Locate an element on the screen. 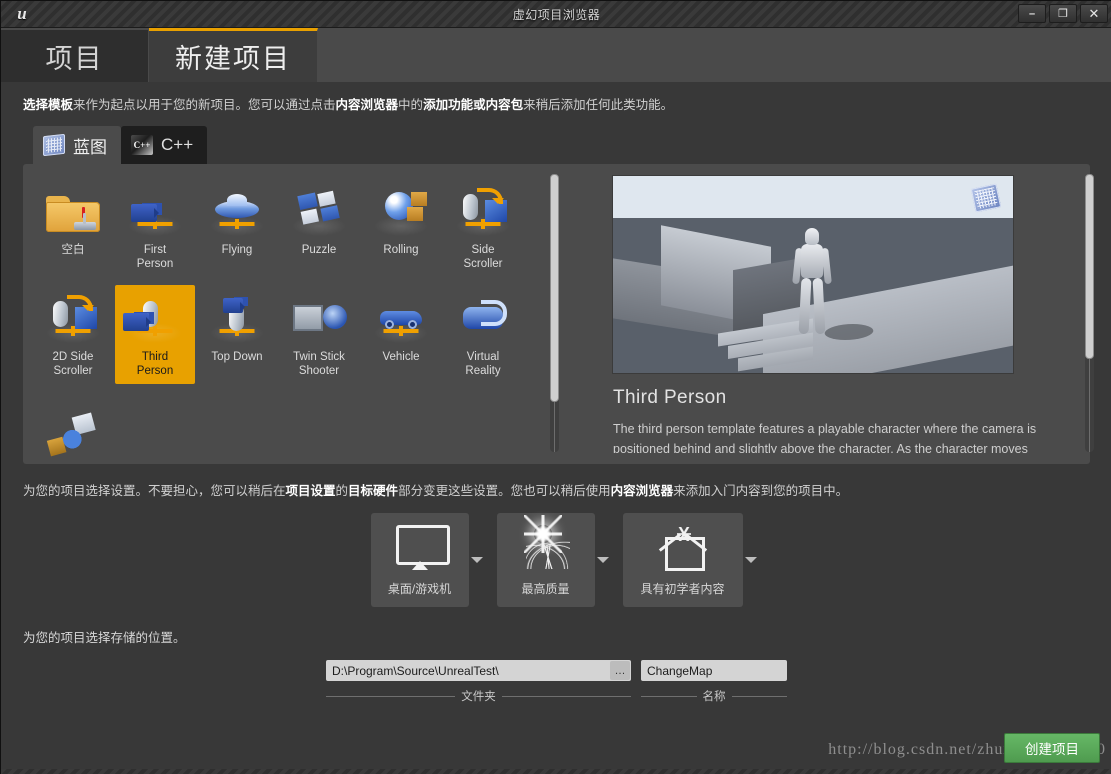 This screenshot has height=774, width=1111. template-third-person: Third Person is located at coordinates (155, 334).